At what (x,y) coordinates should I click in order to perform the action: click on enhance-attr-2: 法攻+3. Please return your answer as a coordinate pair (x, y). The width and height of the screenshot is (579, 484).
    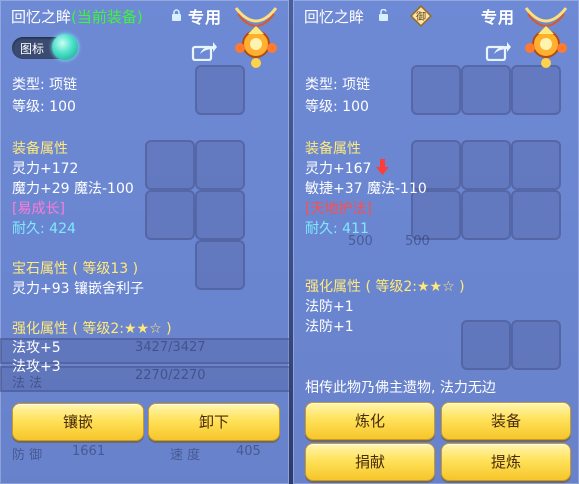
    Looking at the image, I should click on (36, 367).